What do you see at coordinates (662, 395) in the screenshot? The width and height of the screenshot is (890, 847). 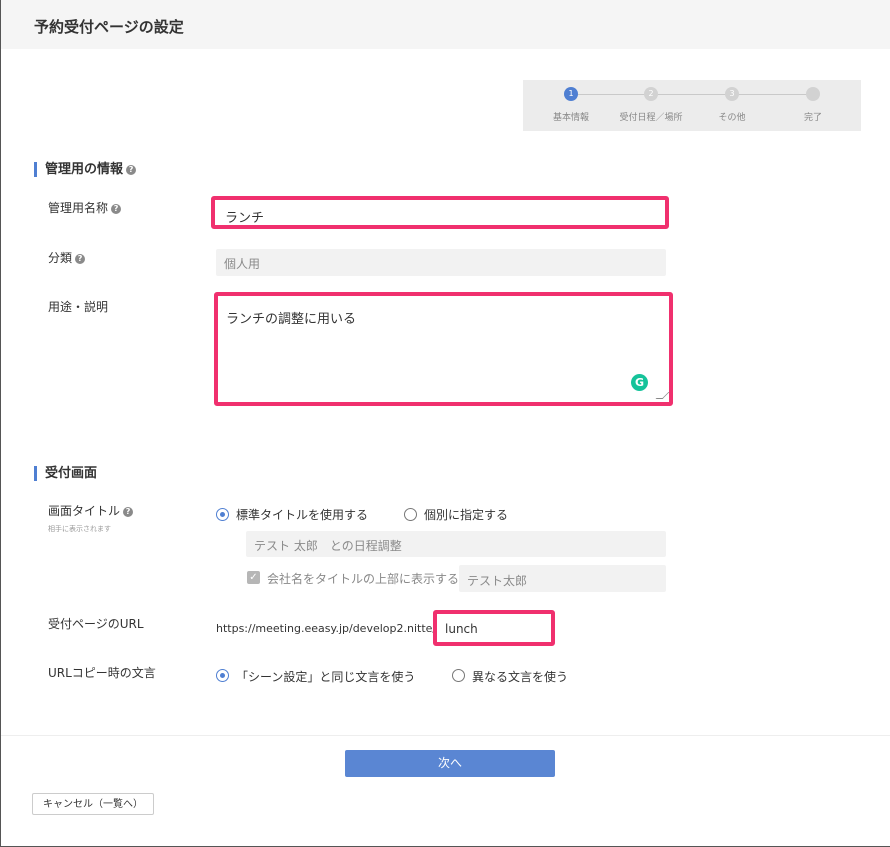 I see `resize-grip-icon` at bounding box center [662, 395].